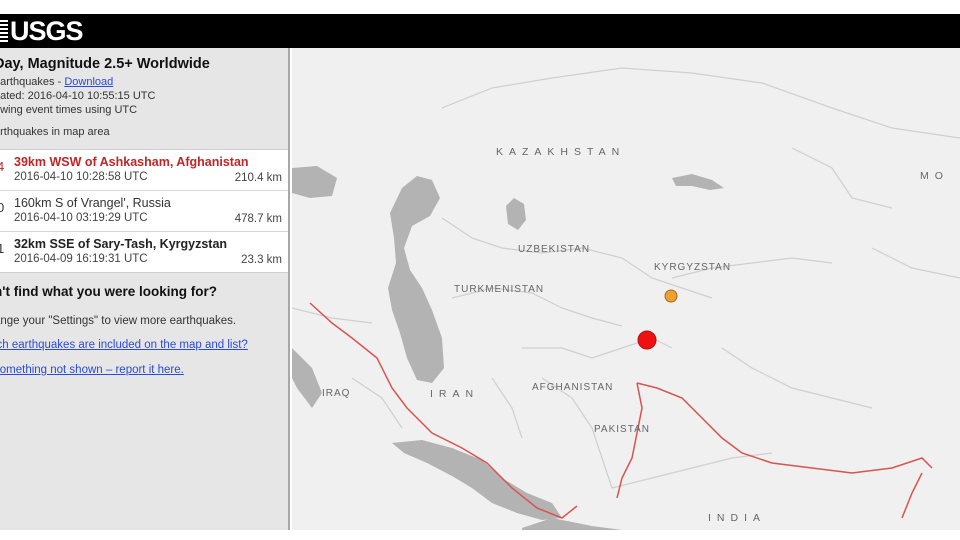 Image resolution: width=960 pixels, height=540 pixels. Describe the element at coordinates (622, 429) in the screenshot. I see `map-label-pakistan: PAKISTAN` at that location.